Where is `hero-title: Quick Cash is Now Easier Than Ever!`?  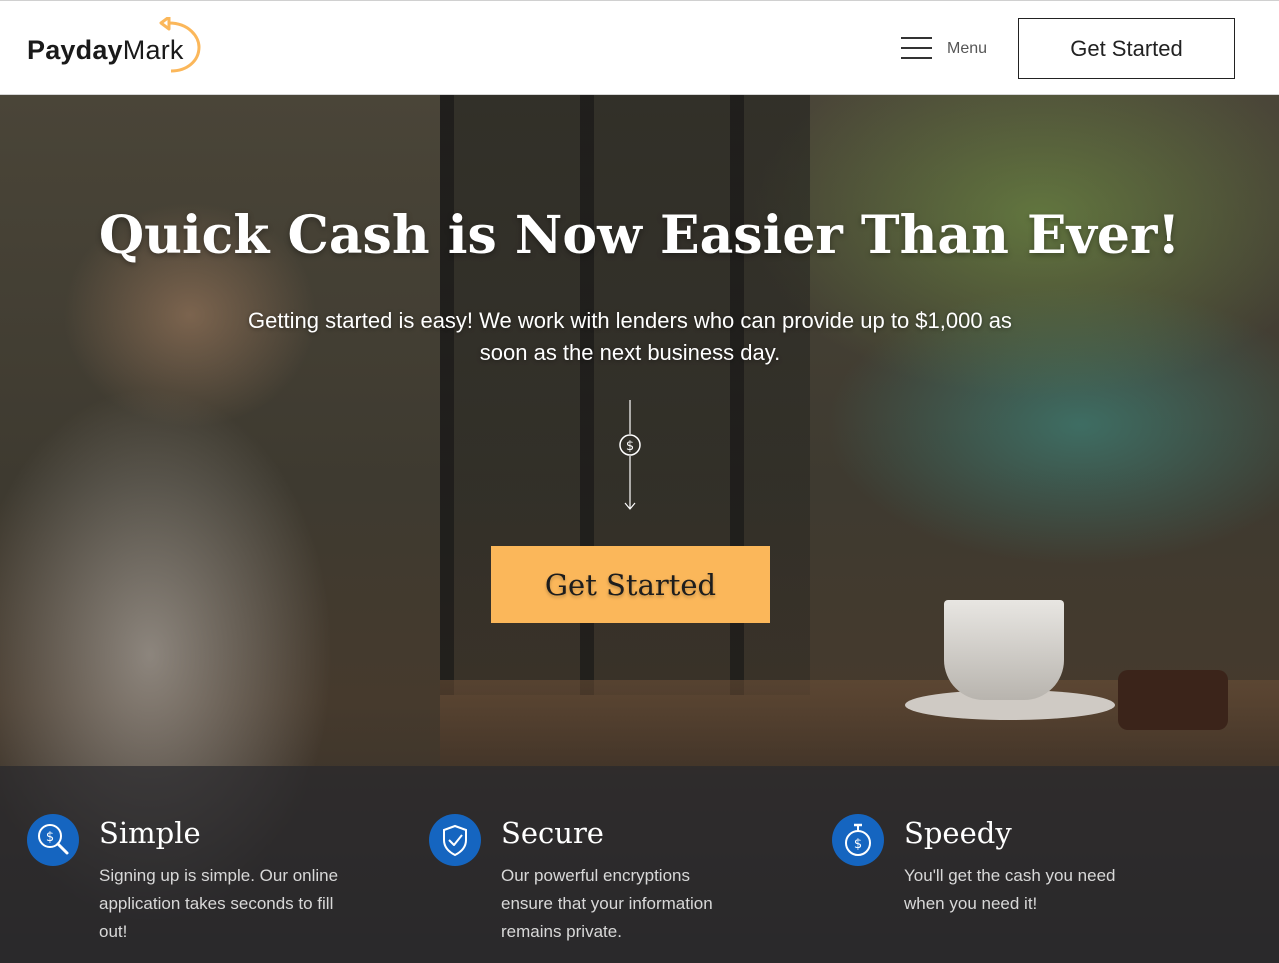 hero-title: Quick Cash is Now Easier Than Ever! is located at coordinates (639, 235).